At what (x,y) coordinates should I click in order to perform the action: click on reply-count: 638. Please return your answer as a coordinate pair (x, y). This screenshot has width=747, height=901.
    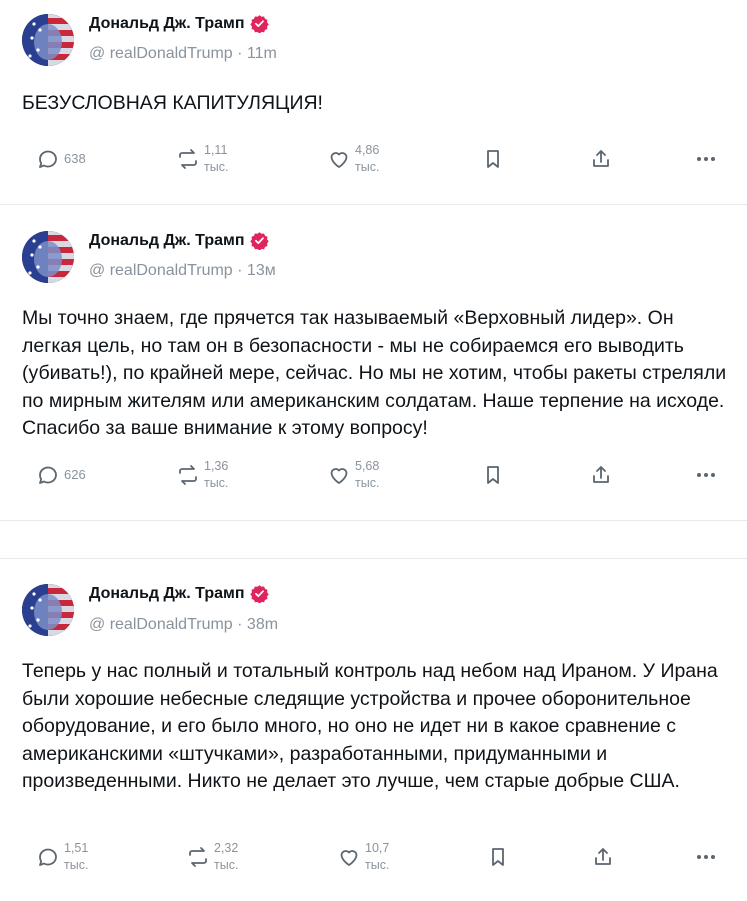
    Looking at the image, I should click on (75, 158).